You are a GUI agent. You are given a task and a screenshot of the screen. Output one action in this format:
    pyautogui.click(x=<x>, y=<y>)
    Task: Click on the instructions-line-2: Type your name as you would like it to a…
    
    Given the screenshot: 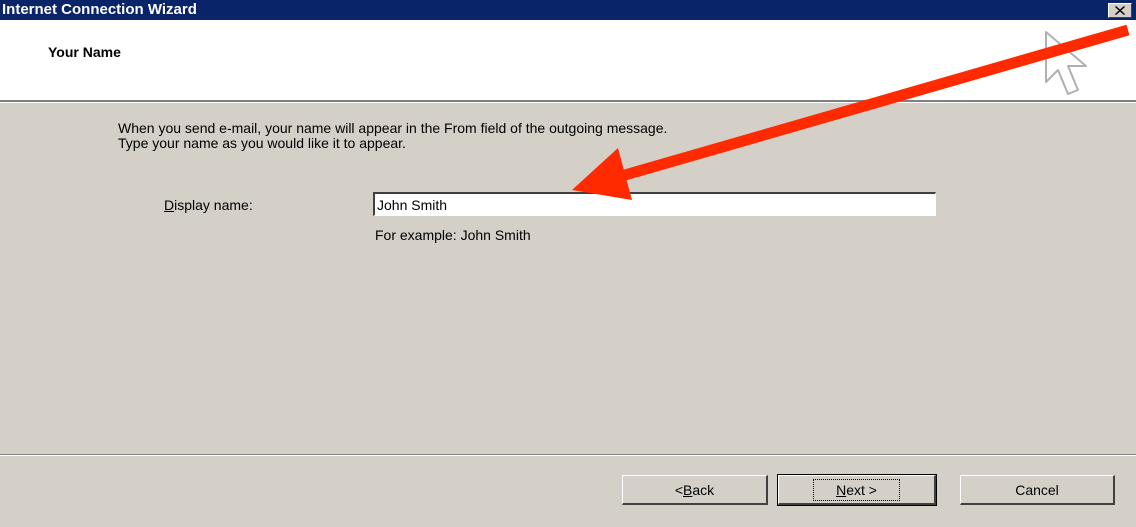 What is the action you would take?
    pyautogui.click(x=262, y=143)
    